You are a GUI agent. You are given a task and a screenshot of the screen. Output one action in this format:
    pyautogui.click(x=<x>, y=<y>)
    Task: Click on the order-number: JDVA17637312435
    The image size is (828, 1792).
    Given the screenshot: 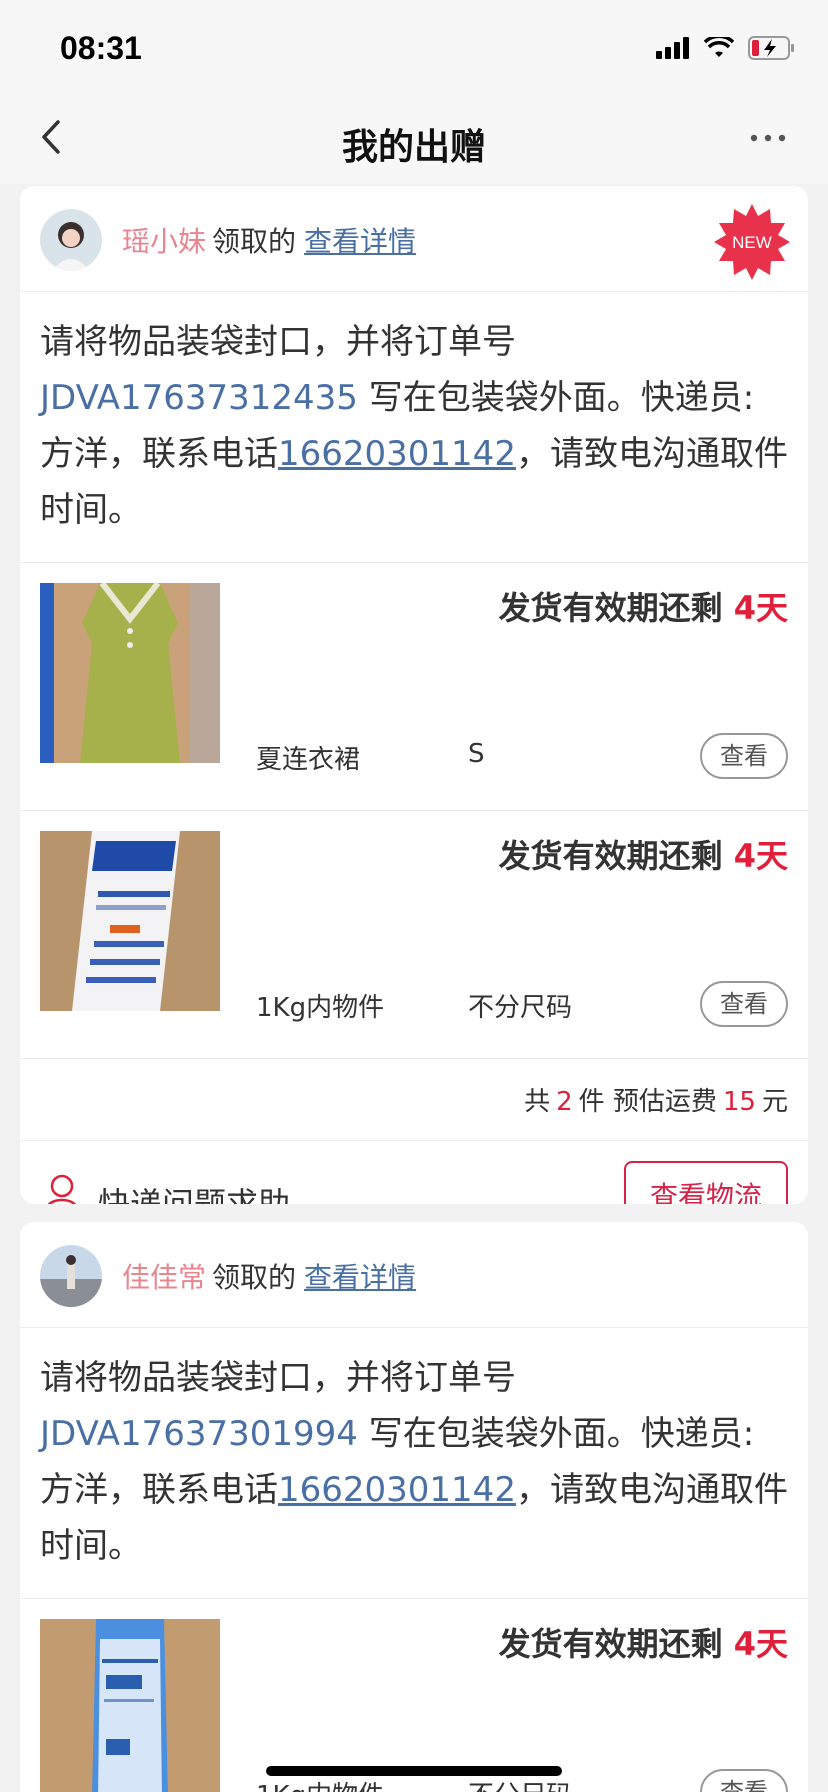 What is the action you would take?
    pyautogui.click(x=199, y=398)
    